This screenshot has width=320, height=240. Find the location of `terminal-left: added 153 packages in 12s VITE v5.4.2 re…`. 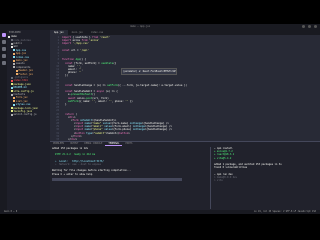

terminal-left: added 153 packages in 12s VITE v5.4.2 re… is located at coordinates (122, 178).